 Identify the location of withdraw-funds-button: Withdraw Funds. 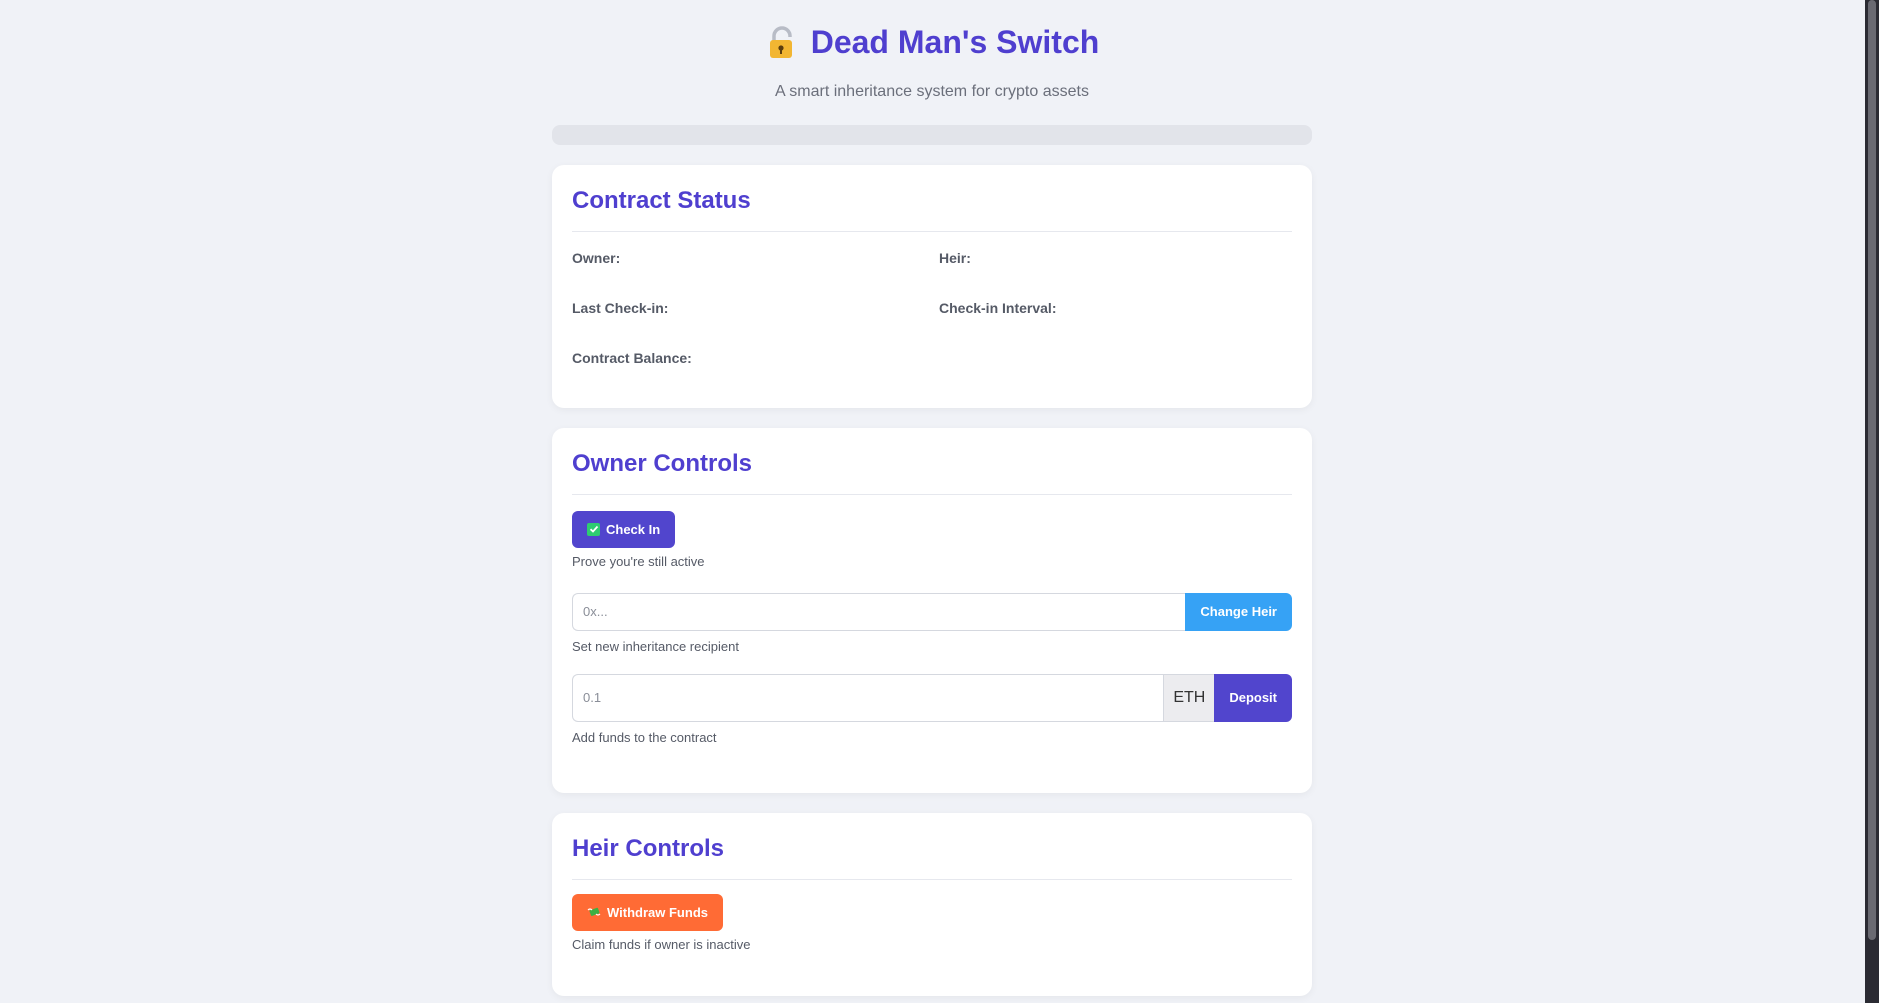
(647, 912).